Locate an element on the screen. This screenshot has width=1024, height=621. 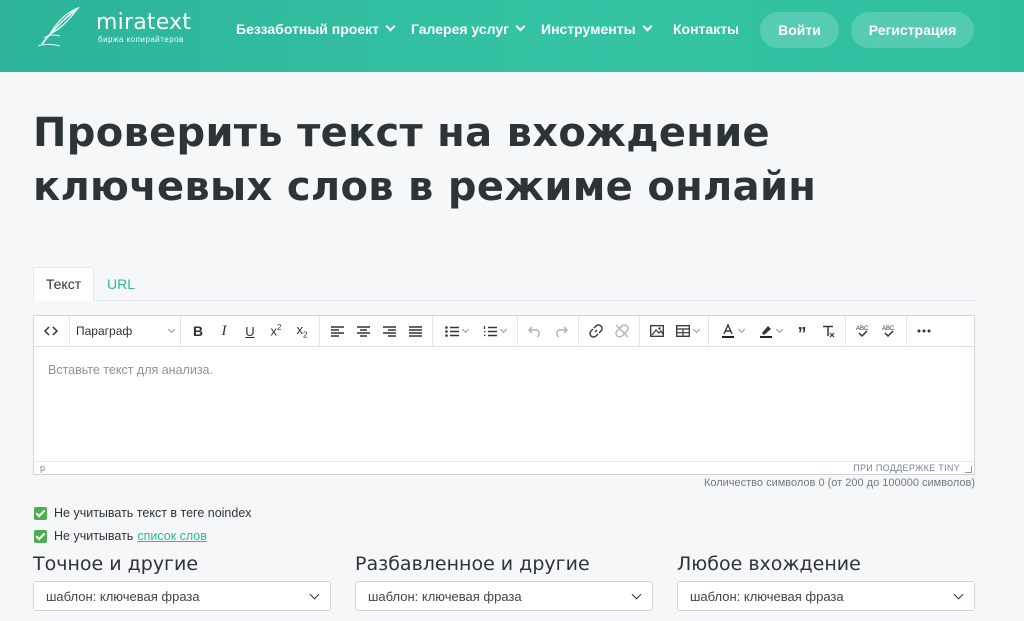
word-list-link: список слов is located at coordinates (172, 536).